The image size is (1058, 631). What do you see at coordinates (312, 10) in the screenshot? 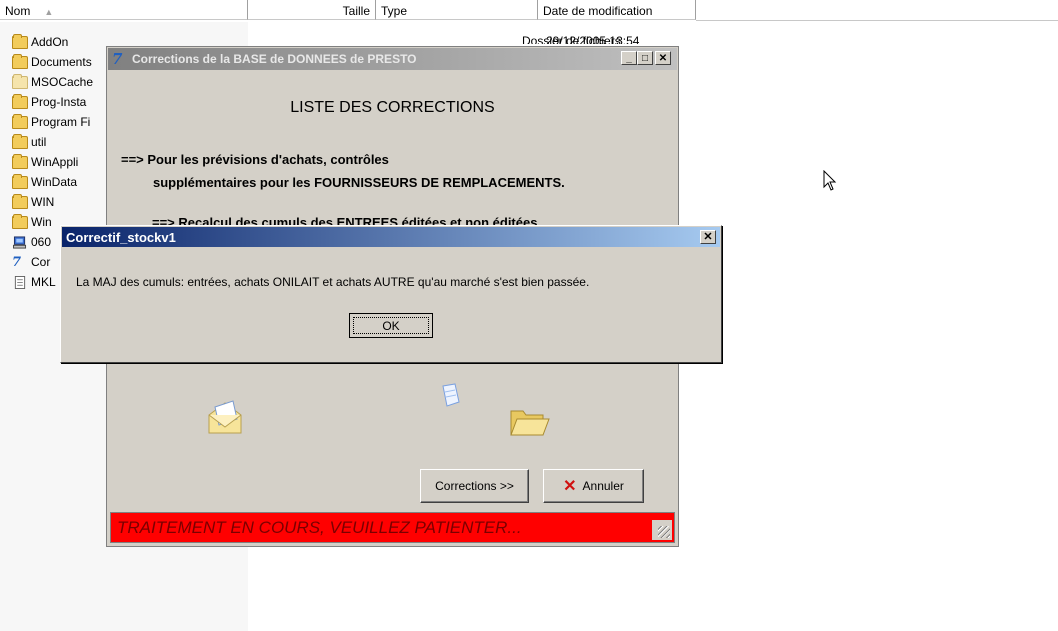
I see `column-header-size: Taille` at bounding box center [312, 10].